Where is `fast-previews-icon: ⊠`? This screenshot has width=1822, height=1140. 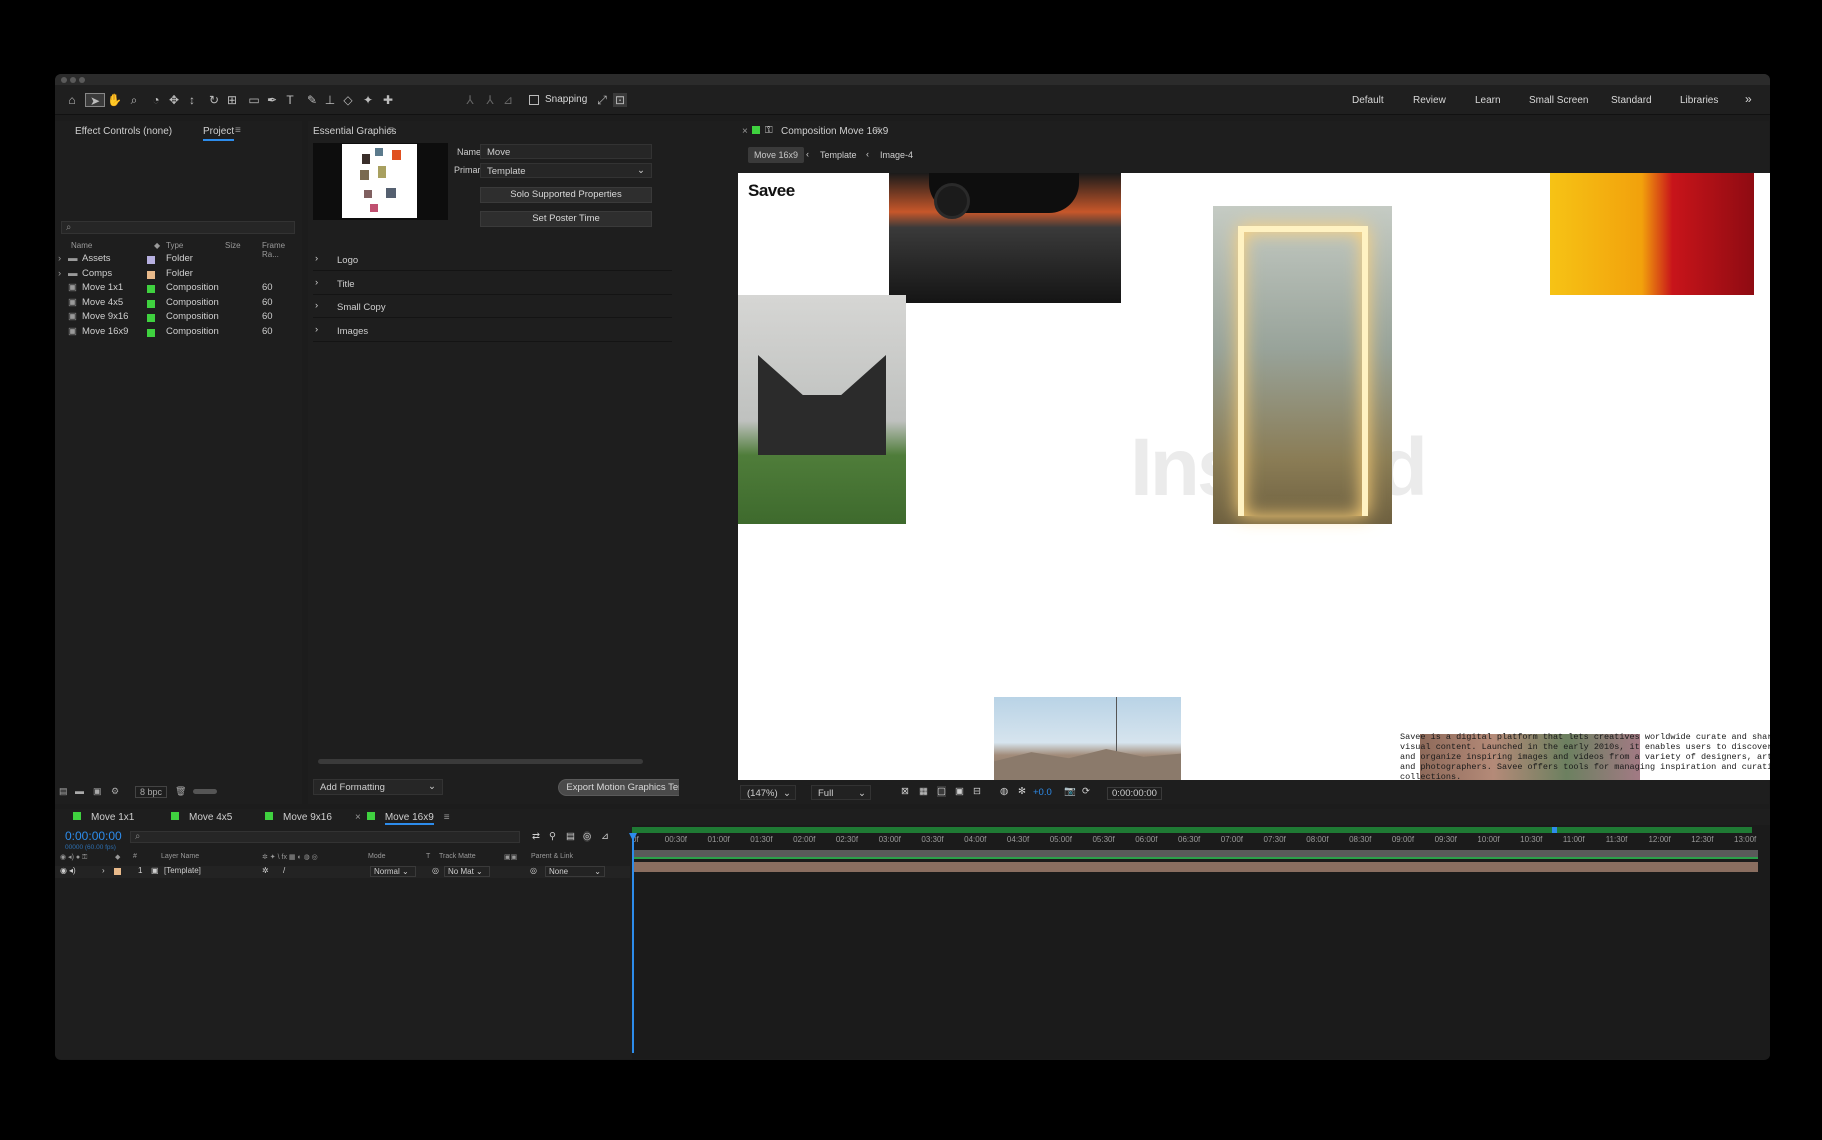
fast-previews-icon: ⊠ is located at coordinates (905, 791).